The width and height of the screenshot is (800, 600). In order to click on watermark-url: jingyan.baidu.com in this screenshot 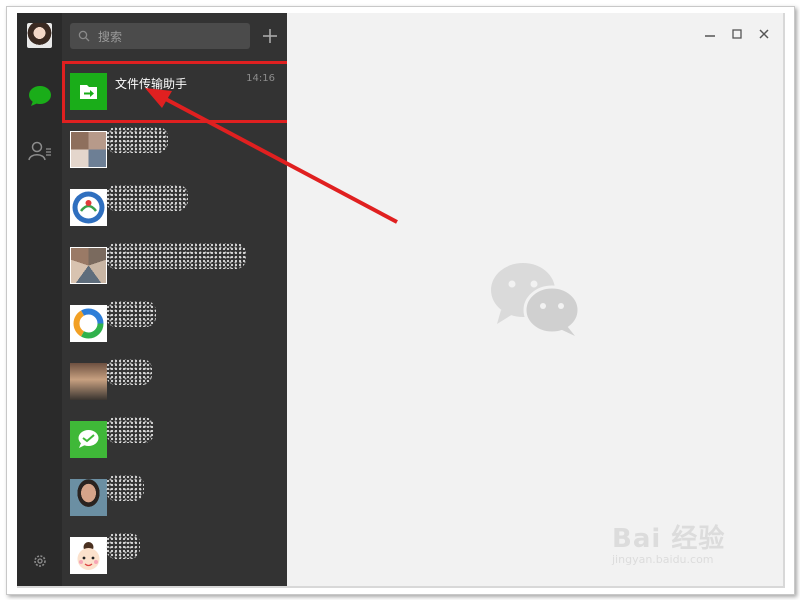, I will do `click(663, 559)`.